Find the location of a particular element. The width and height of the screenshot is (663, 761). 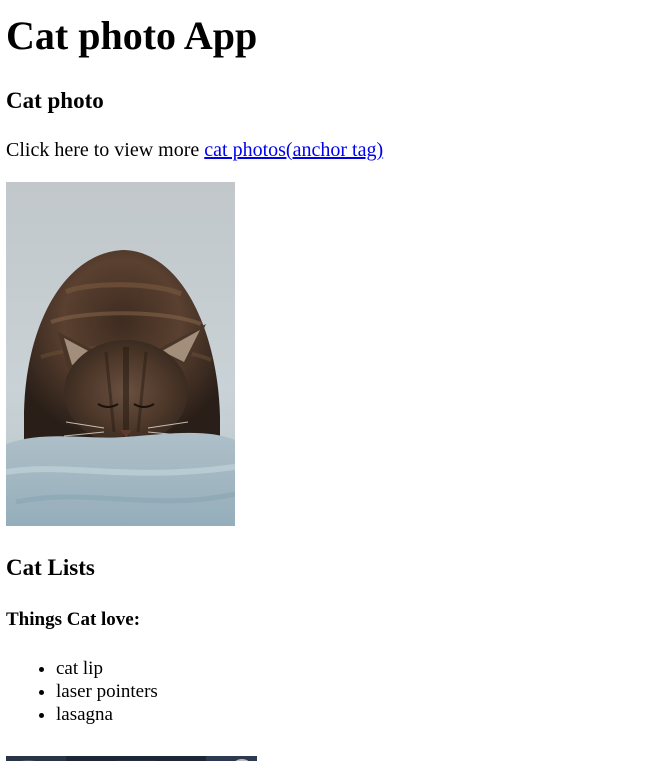

cat-lists-title: Cat Lists is located at coordinates (50, 567).